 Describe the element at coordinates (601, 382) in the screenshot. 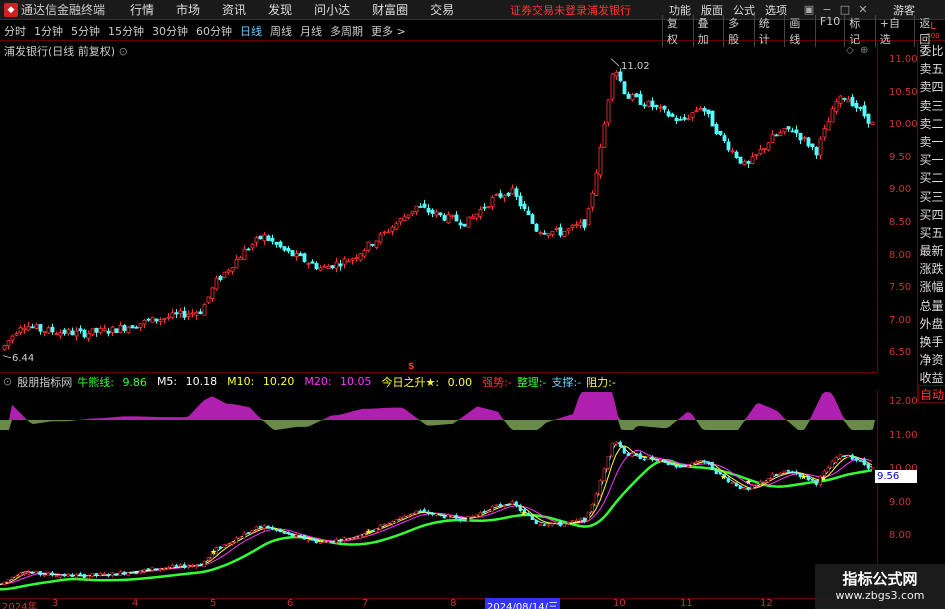

I see `zuli-label: 阻力:-` at that location.